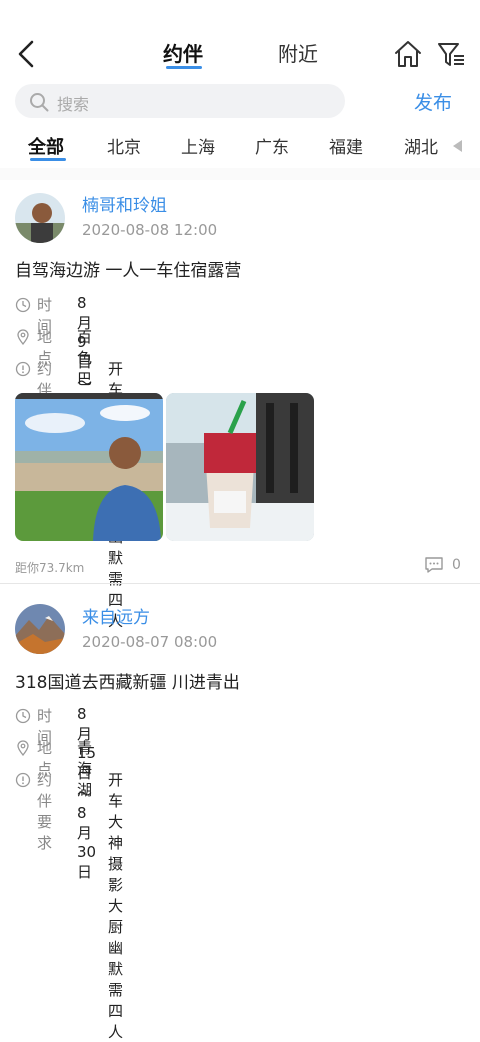 Image resolution: width=480 pixels, height=1042 pixels. What do you see at coordinates (346, 145) in the screenshot?
I see `city-tab-fujian: 福建` at bounding box center [346, 145].